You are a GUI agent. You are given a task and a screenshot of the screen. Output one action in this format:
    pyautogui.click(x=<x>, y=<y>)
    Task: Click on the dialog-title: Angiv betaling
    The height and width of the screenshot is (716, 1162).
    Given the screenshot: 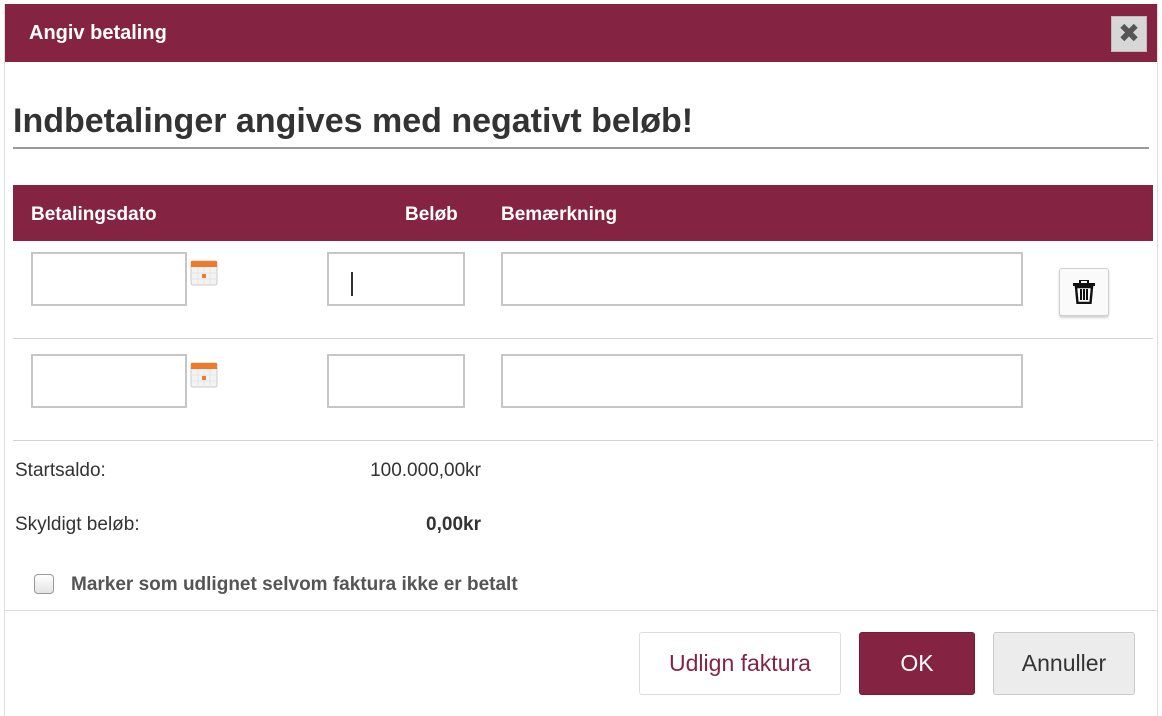 What is the action you would take?
    pyautogui.click(x=98, y=33)
    